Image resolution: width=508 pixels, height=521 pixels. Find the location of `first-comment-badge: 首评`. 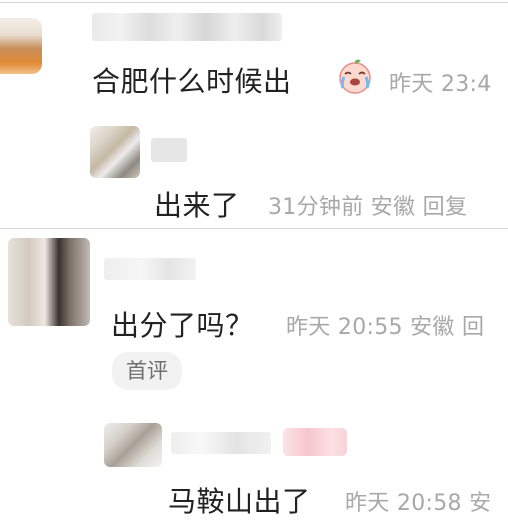

first-comment-badge: 首评 is located at coordinates (147, 371).